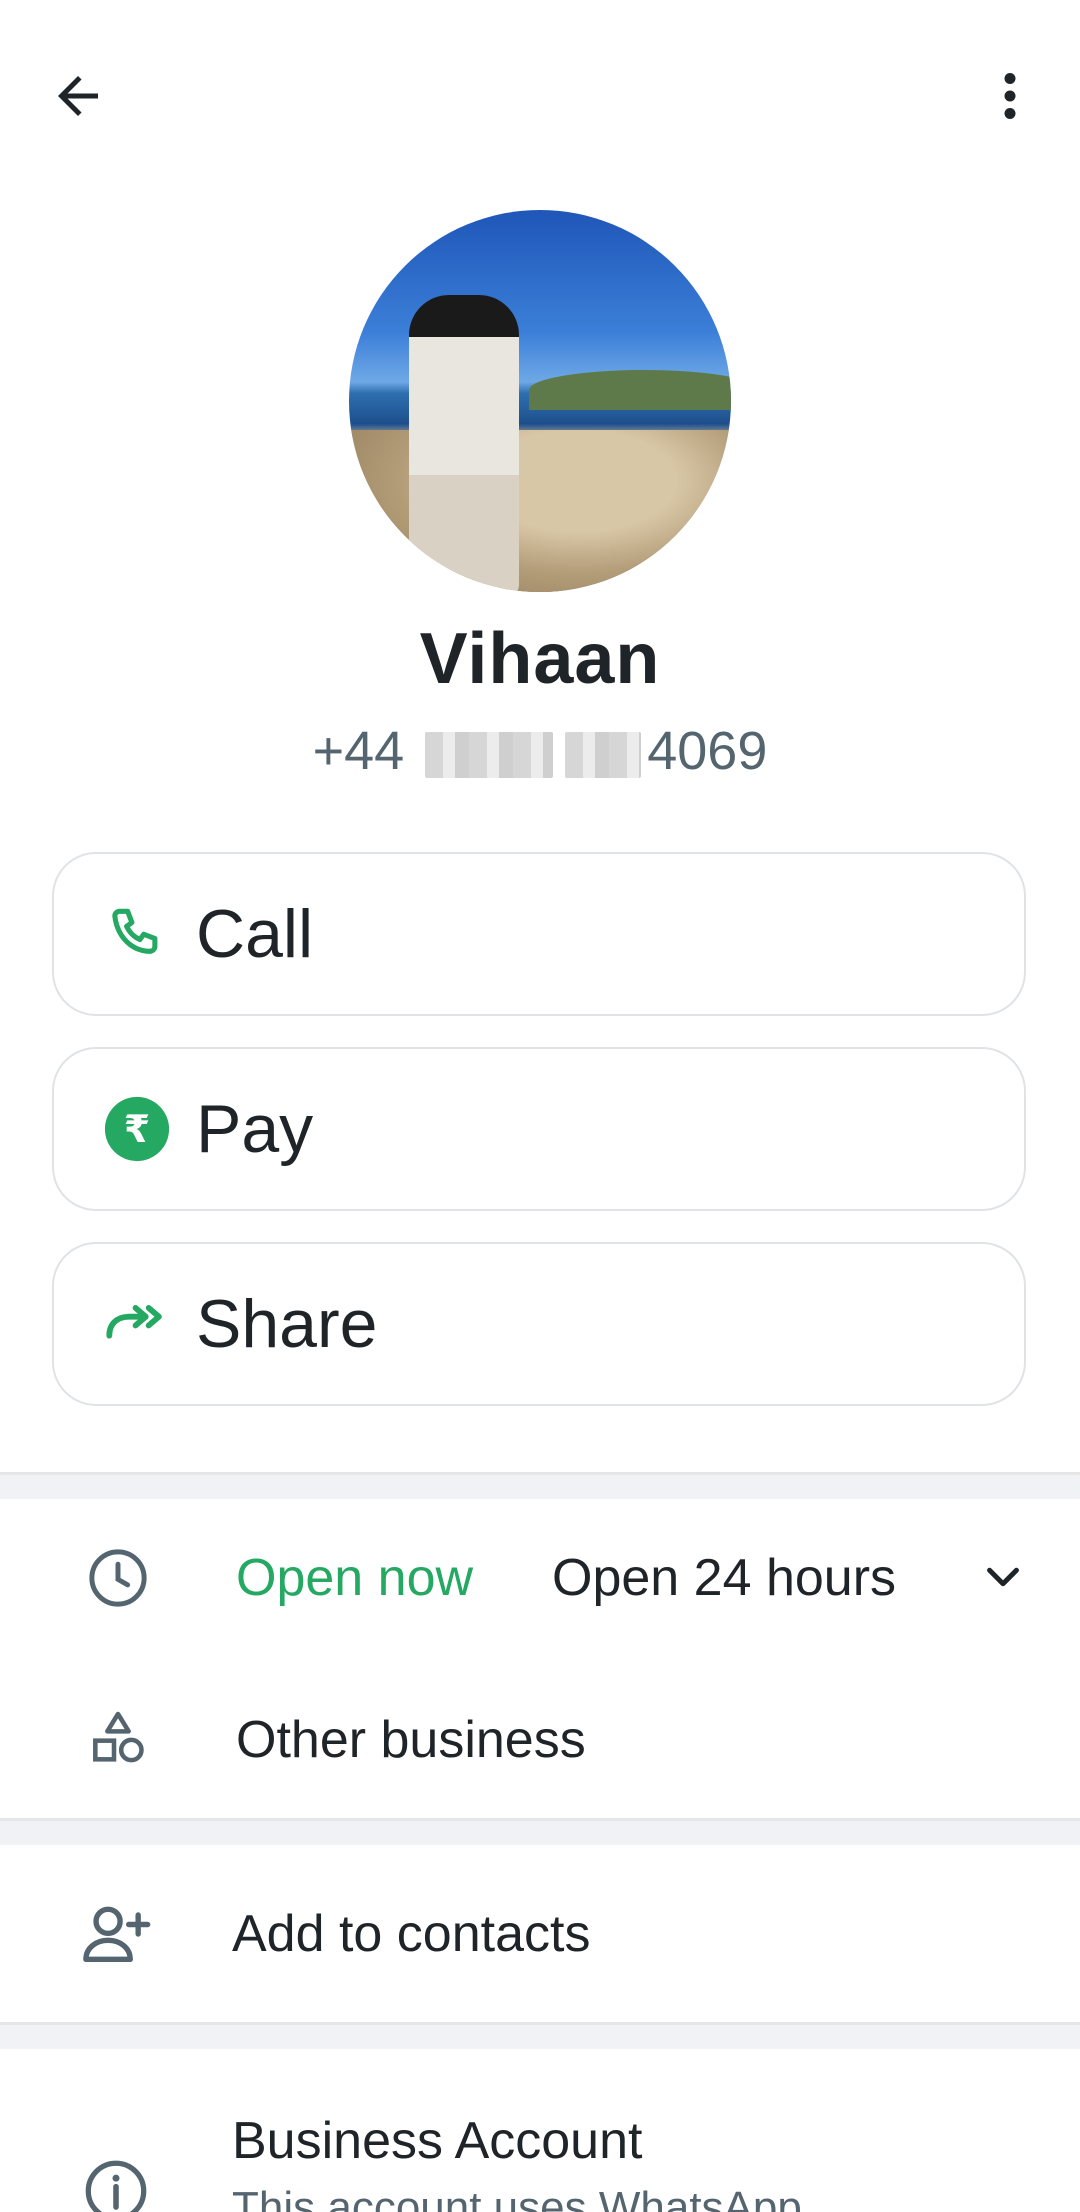 This screenshot has width=1080, height=2212. Describe the element at coordinates (539, 1129) in the screenshot. I see `pay-button: ₹ Pay` at that location.